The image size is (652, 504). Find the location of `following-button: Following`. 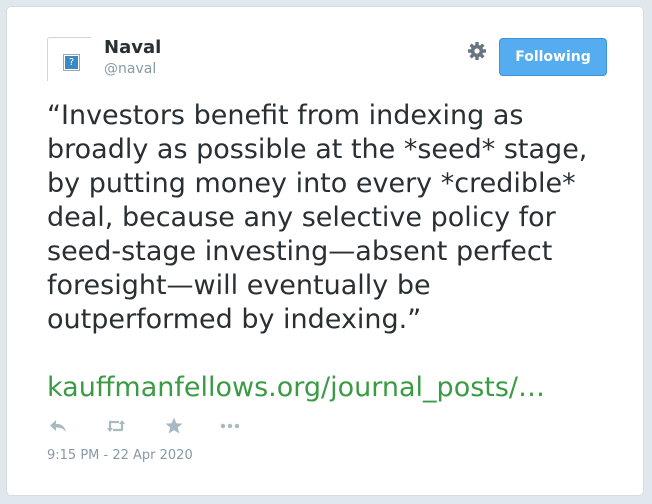

following-button: Following is located at coordinates (553, 57).